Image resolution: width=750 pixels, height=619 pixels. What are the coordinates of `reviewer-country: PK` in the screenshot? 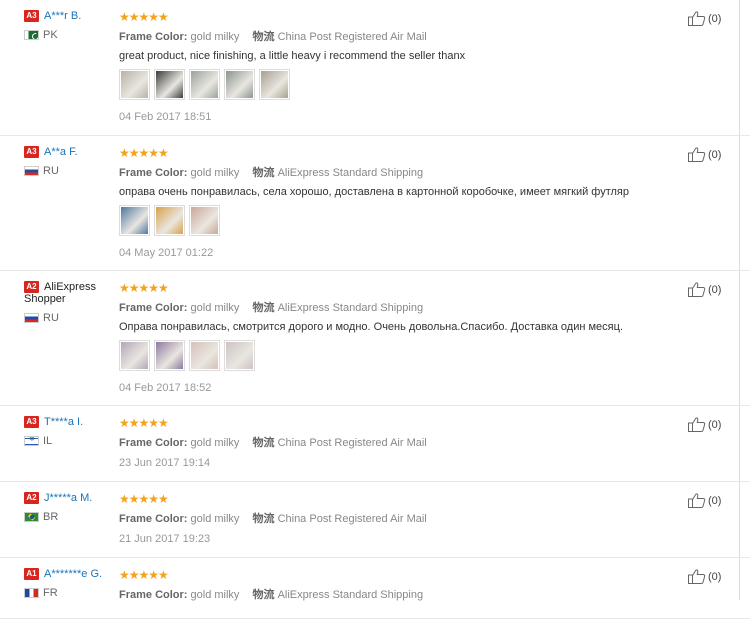 It's located at (70, 35).